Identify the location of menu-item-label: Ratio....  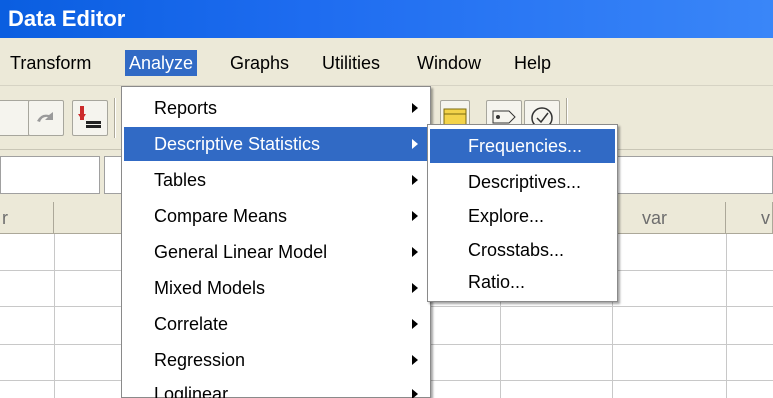
(497, 282).